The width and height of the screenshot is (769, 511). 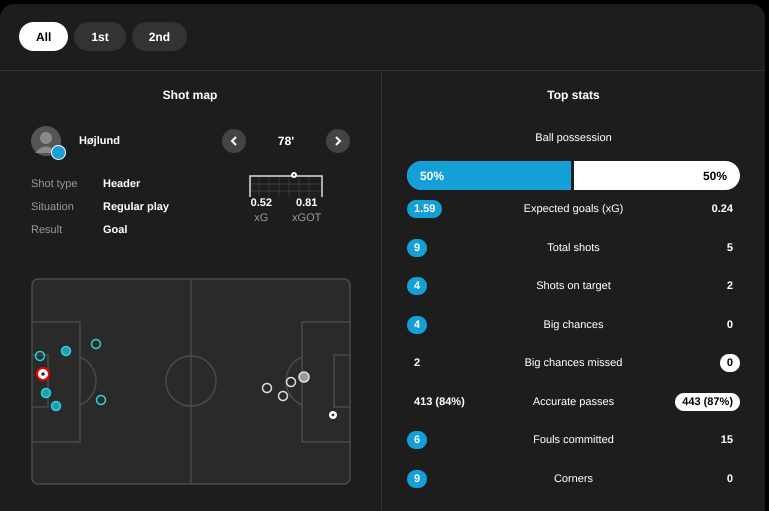 What do you see at coordinates (190, 95) in the screenshot?
I see `section-title: Shot map` at bounding box center [190, 95].